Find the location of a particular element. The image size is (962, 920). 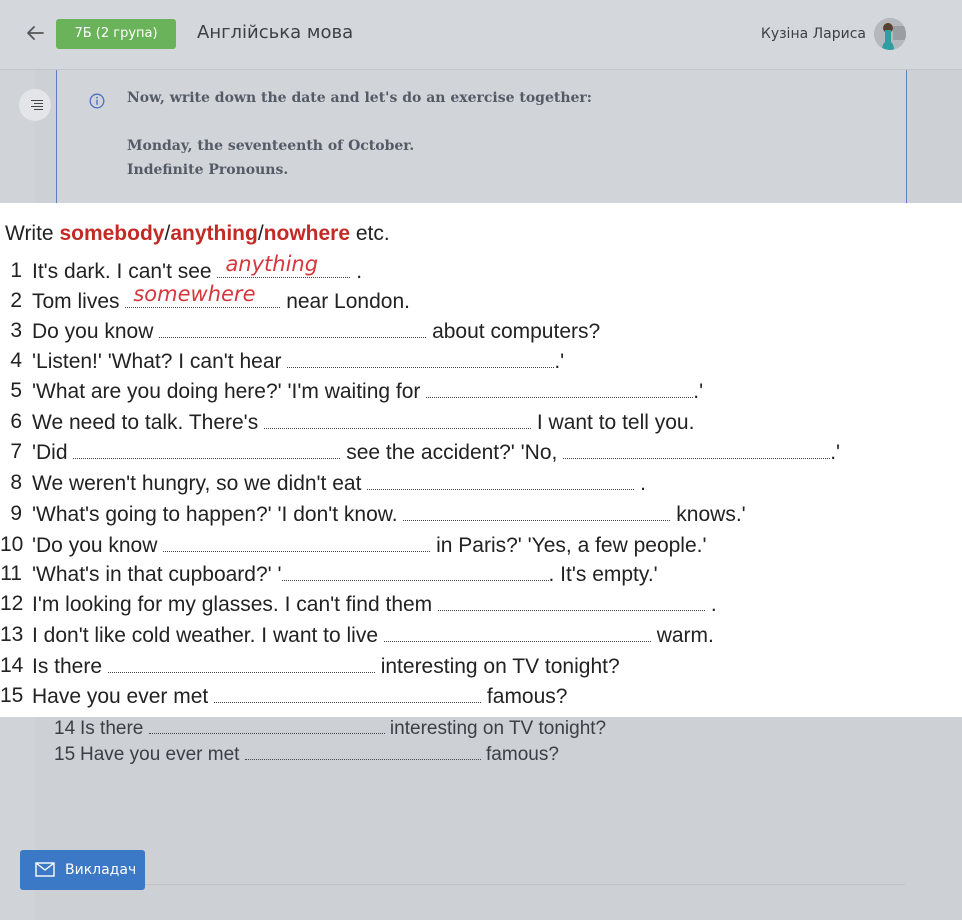

arrow-left-icon is located at coordinates (35, 33).